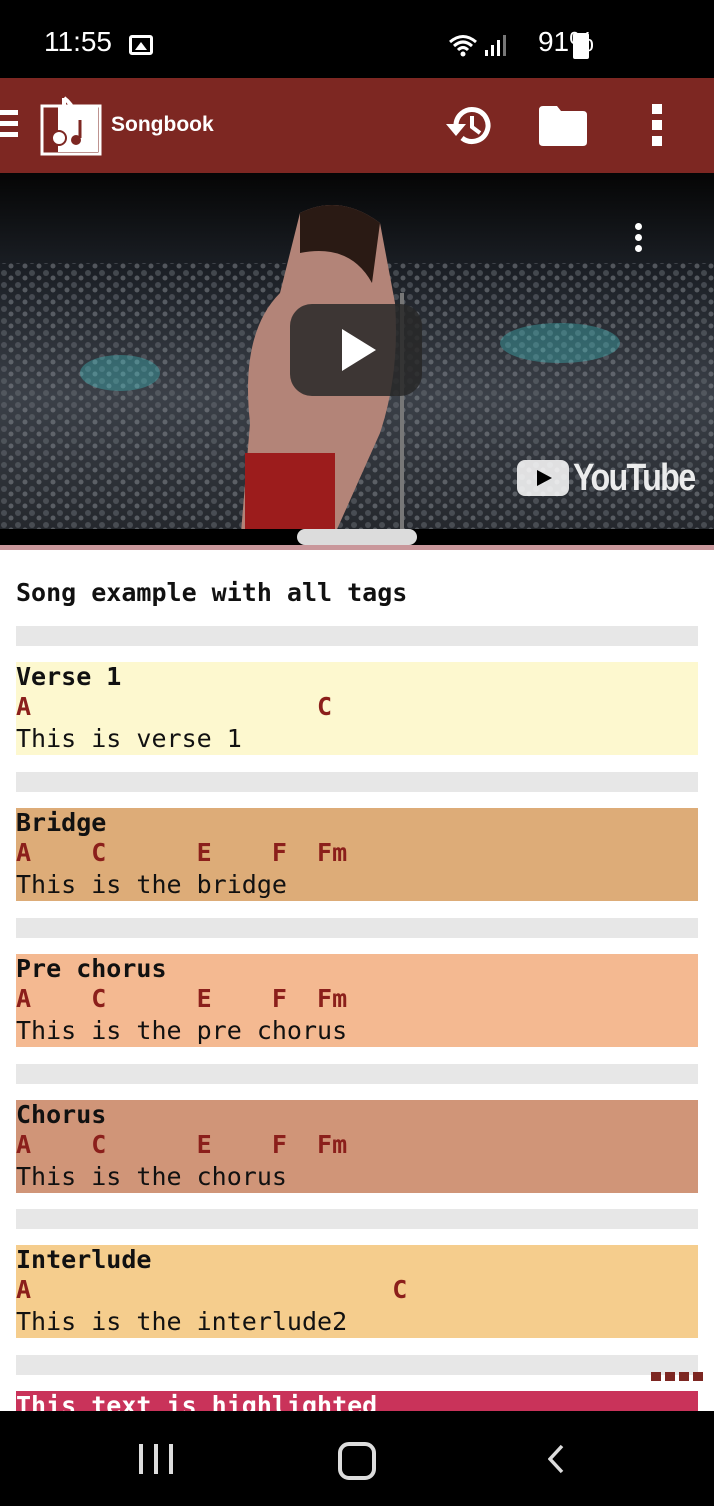 This screenshot has height=1506, width=714. Describe the element at coordinates (357, 1461) in the screenshot. I see `home-icon` at that location.